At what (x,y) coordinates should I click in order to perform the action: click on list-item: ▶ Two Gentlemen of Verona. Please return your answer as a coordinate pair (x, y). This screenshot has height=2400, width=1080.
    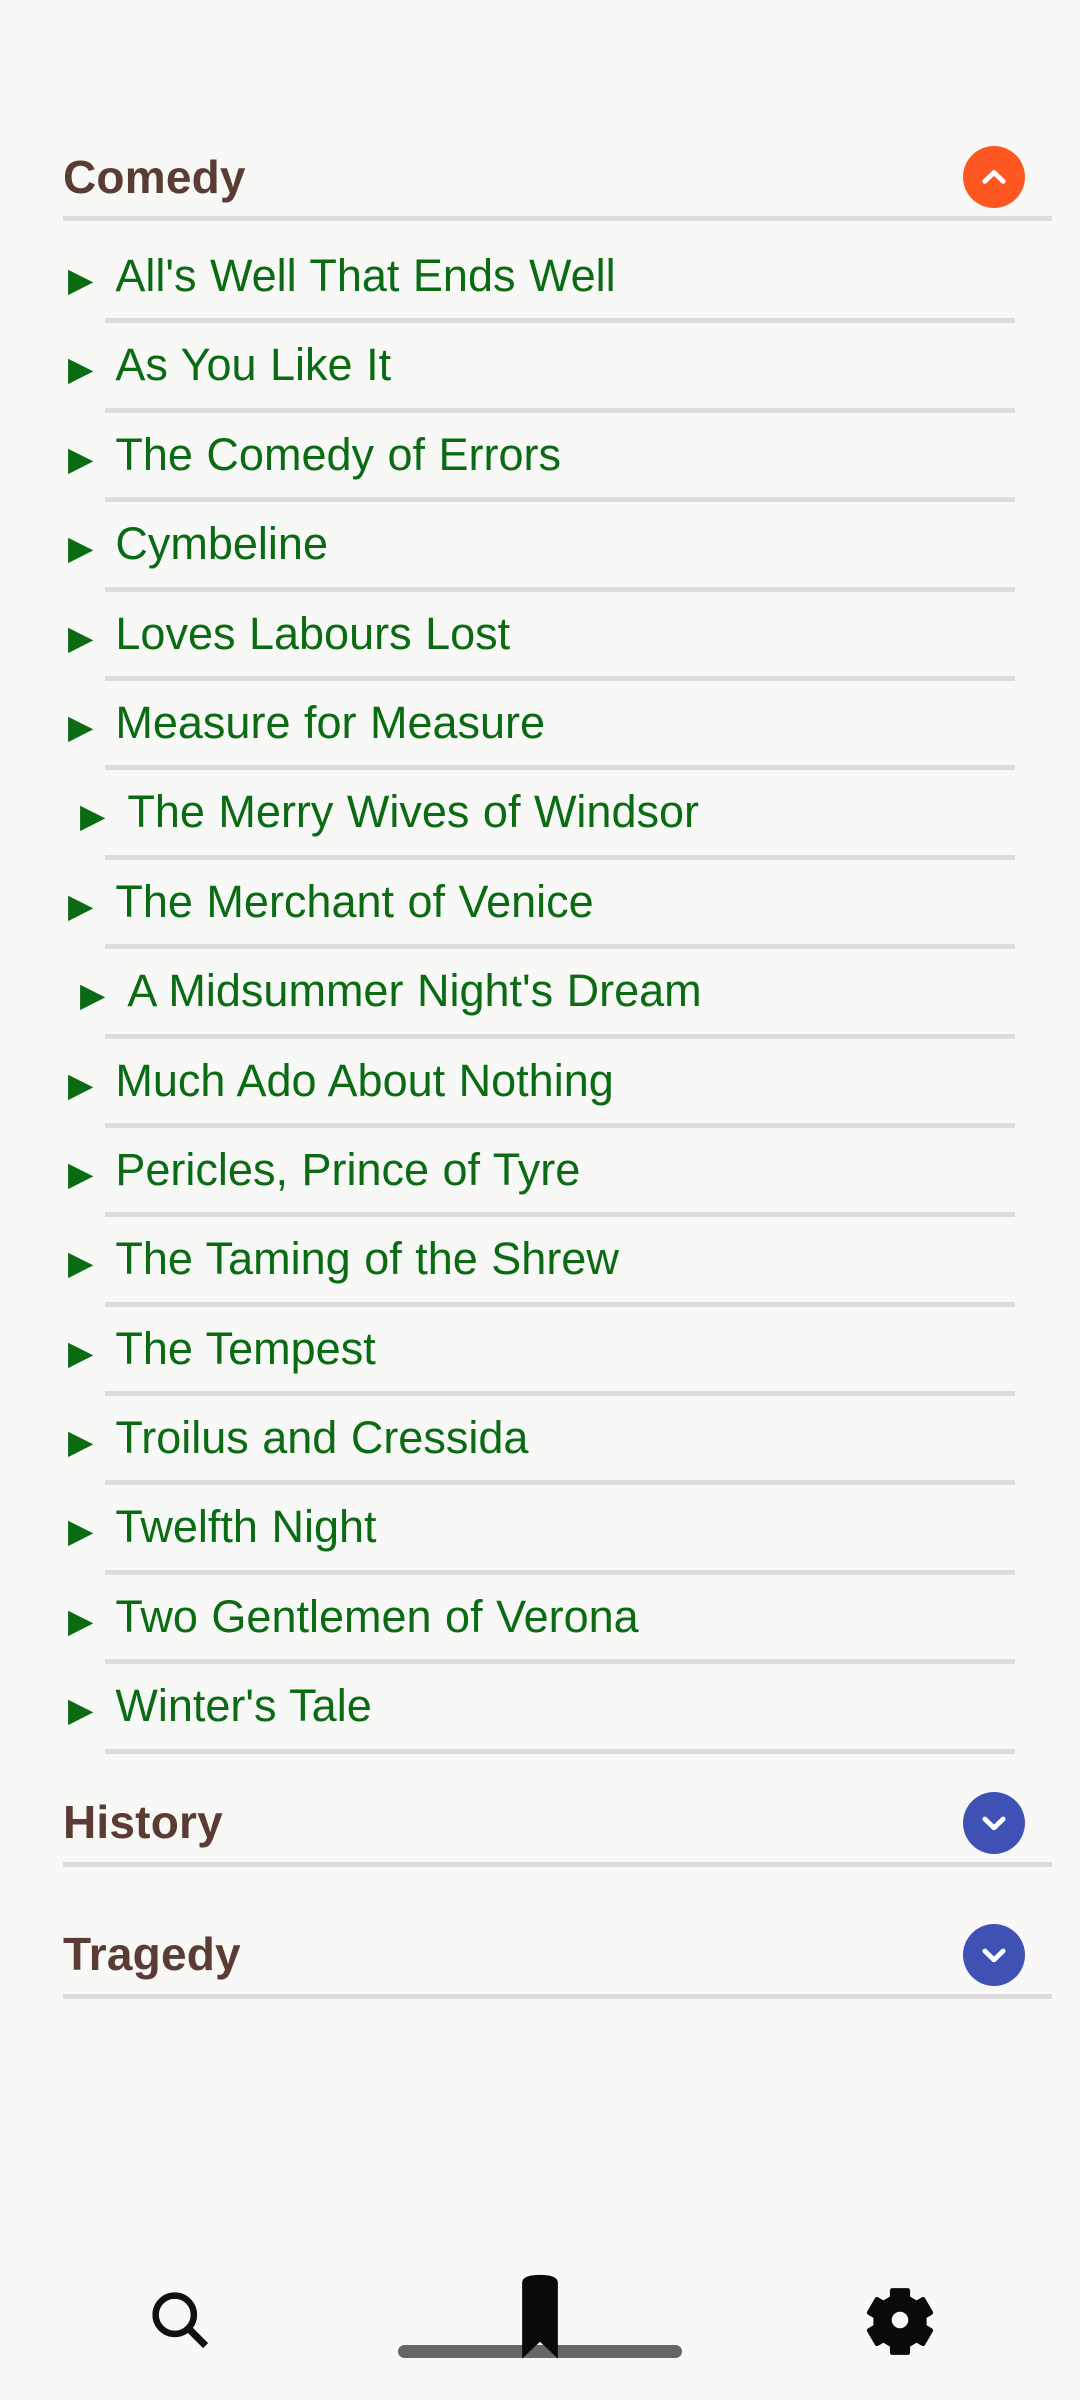
    Looking at the image, I should click on (540, 1620).